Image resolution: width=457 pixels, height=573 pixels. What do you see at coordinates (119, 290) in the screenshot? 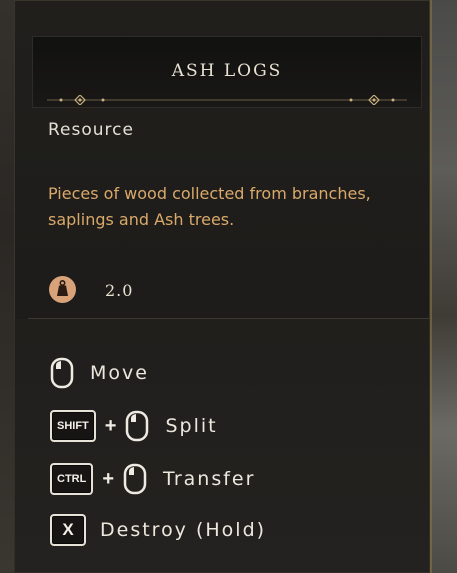
I see `item-weight: 2.0` at bounding box center [119, 290].